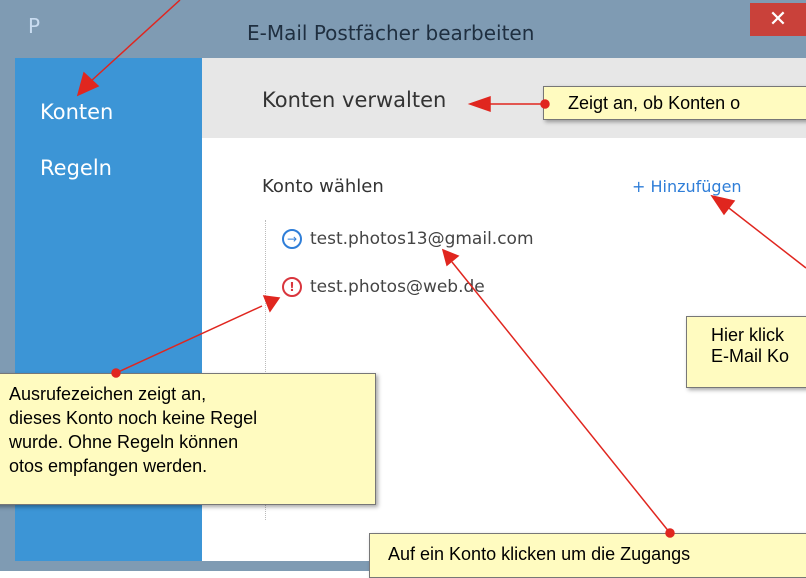  What do you see at coordinates (108, 394) in the screenshot?
I see `callout-warning-line1: Ausrufezeichen zeigt an,` at bounding box center [108, 394].